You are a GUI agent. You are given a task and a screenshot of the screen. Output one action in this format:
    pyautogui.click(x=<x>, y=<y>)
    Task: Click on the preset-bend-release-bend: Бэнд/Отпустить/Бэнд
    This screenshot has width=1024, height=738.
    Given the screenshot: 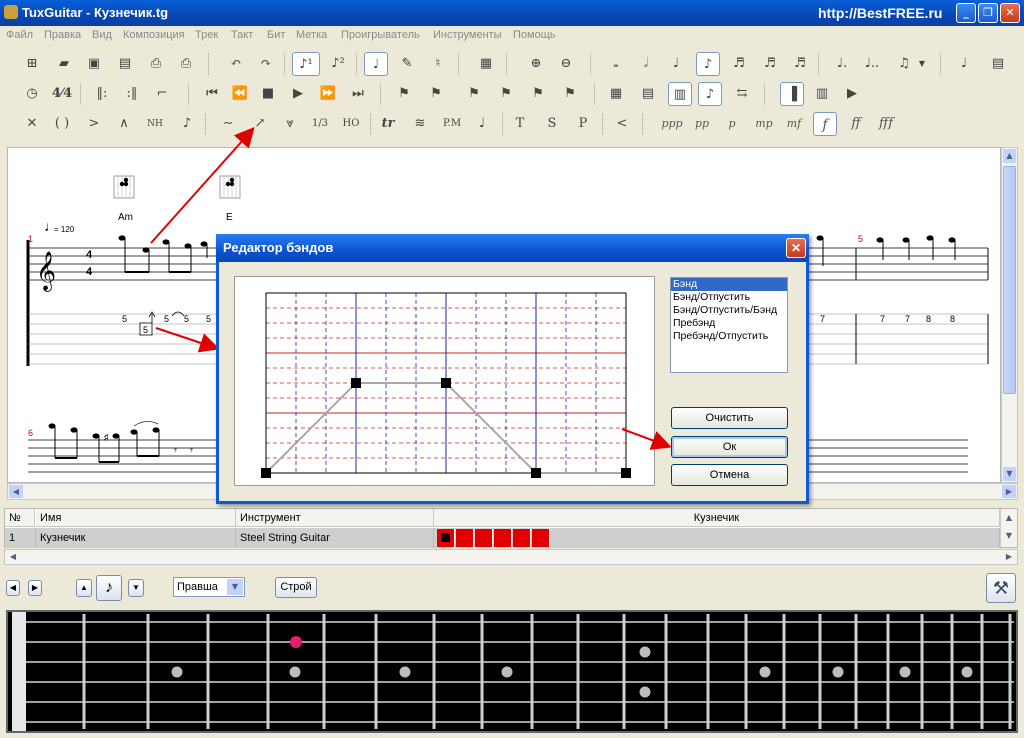 What is the action you would take?
    pyautogui.click(x=729, y=310)
    